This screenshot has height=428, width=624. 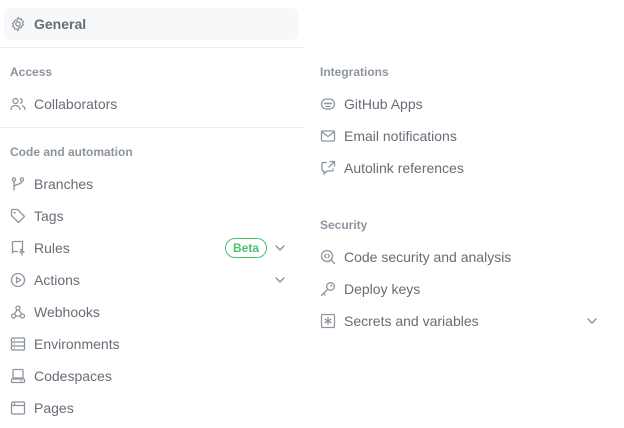 What do you see at coordinates (18, 408) in the screenshot?
I see `browser-icon` at bounding box center [18, 408].